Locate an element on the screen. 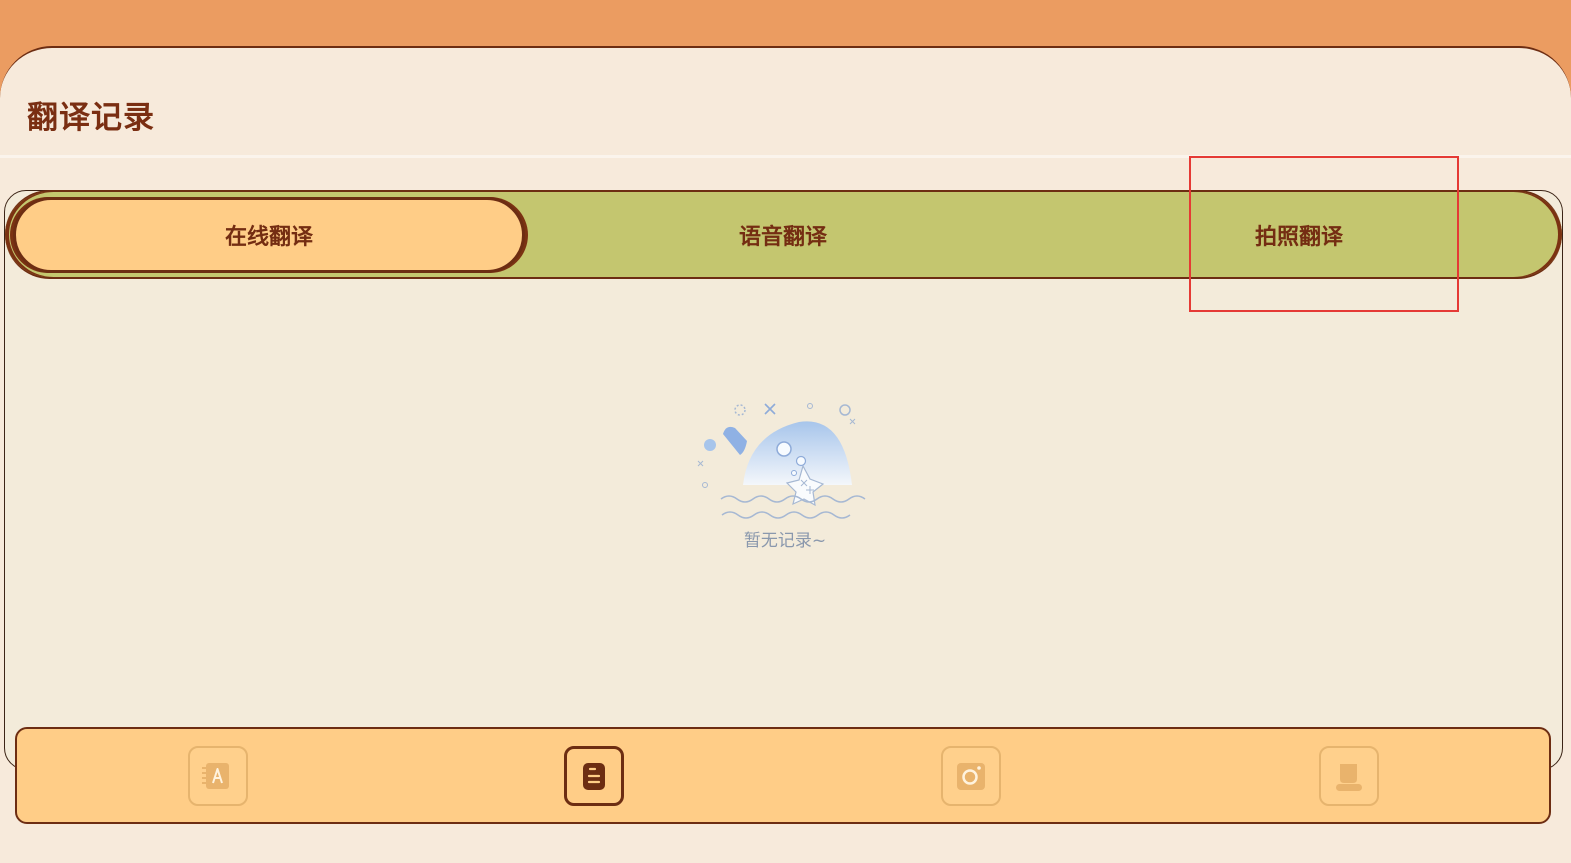 The image size is (1571, 863). camera-icon is located at coordinates (971, 776).